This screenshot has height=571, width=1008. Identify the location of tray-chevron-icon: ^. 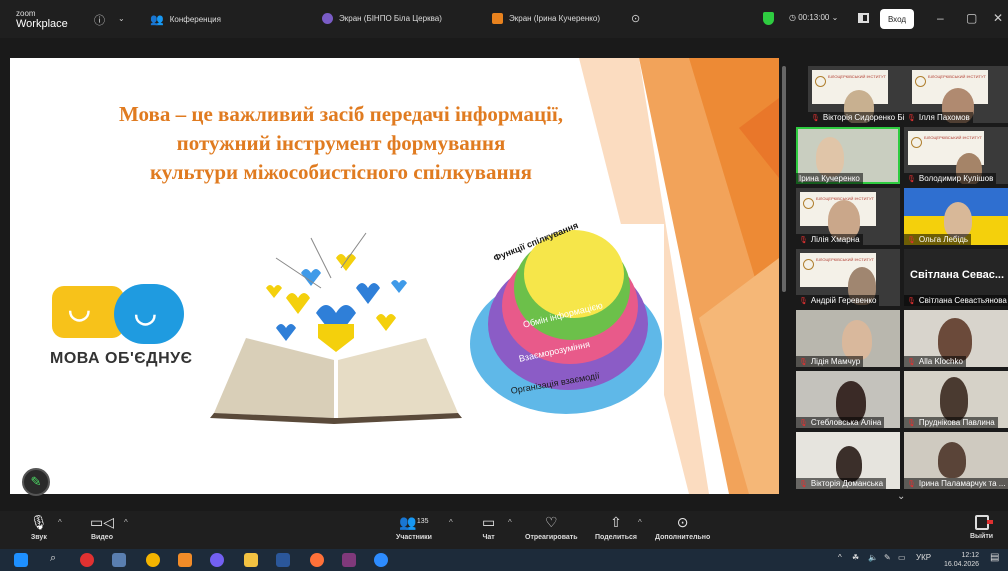
(840, 557).